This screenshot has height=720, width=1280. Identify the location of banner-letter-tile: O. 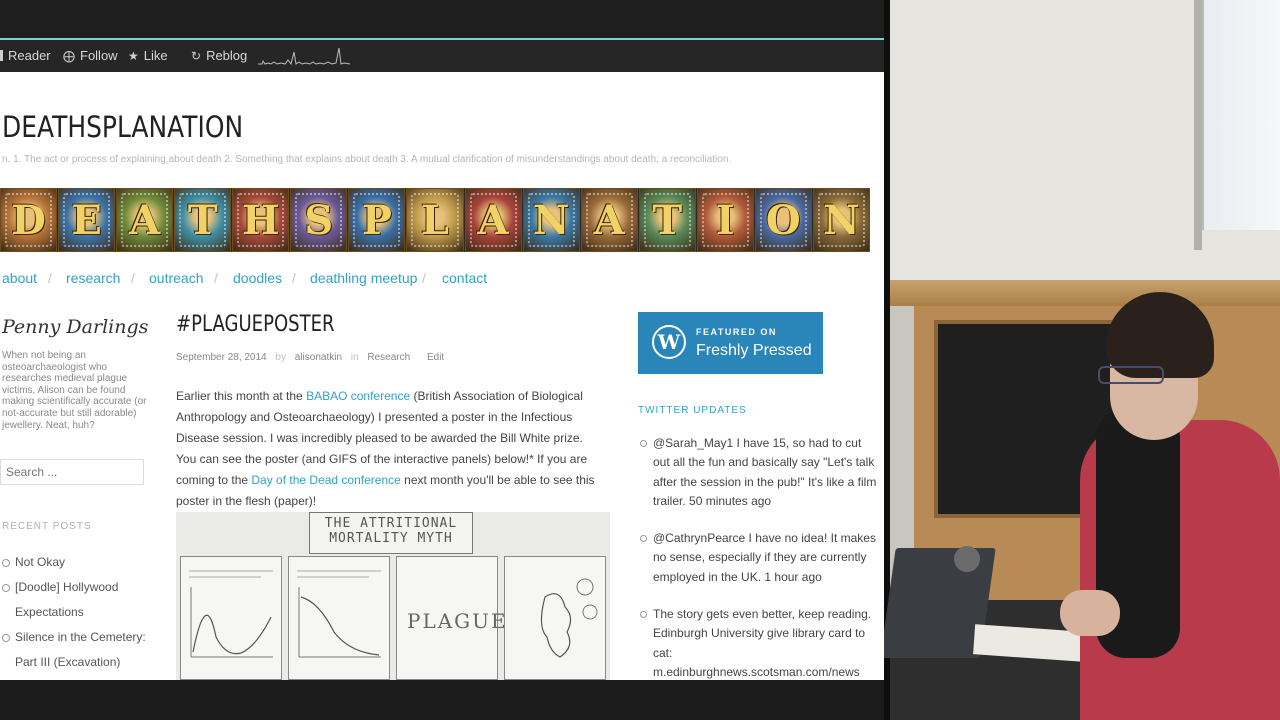
(783, 220).